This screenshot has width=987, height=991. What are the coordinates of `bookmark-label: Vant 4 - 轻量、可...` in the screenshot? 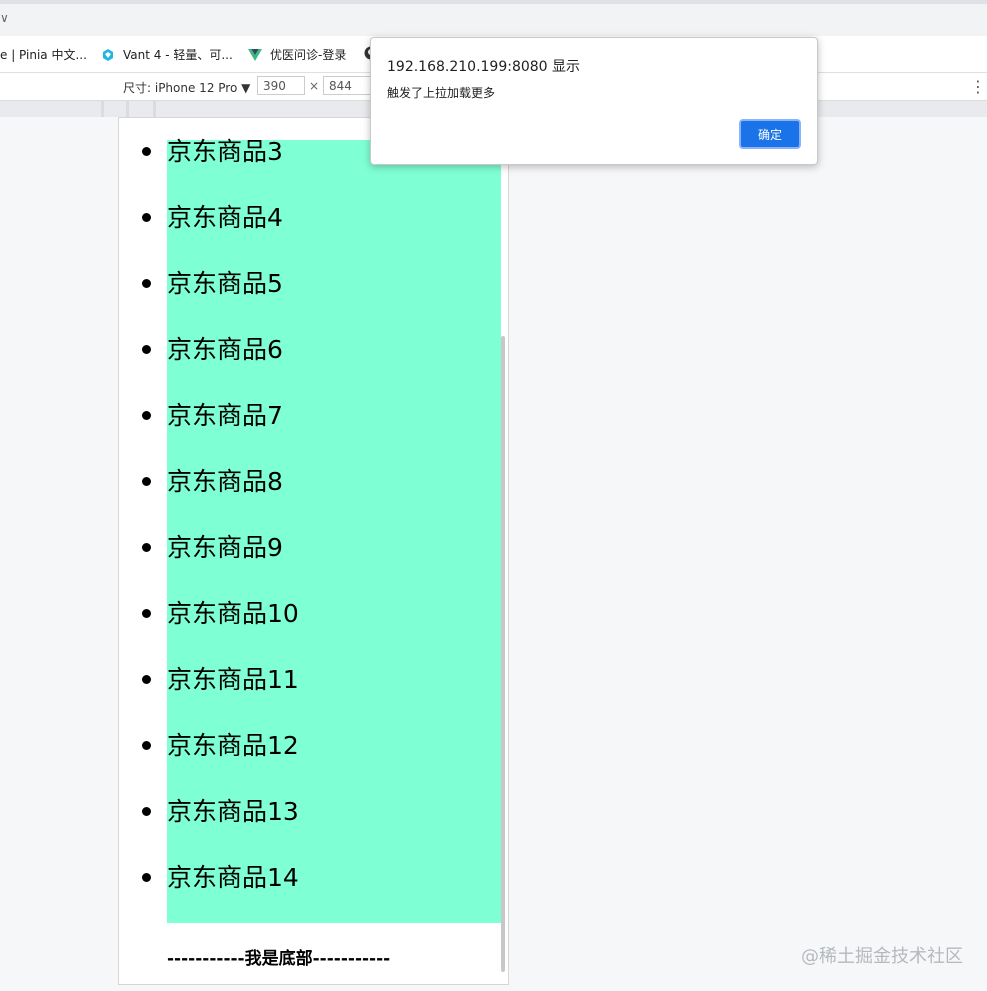 It's located at (178, 55).